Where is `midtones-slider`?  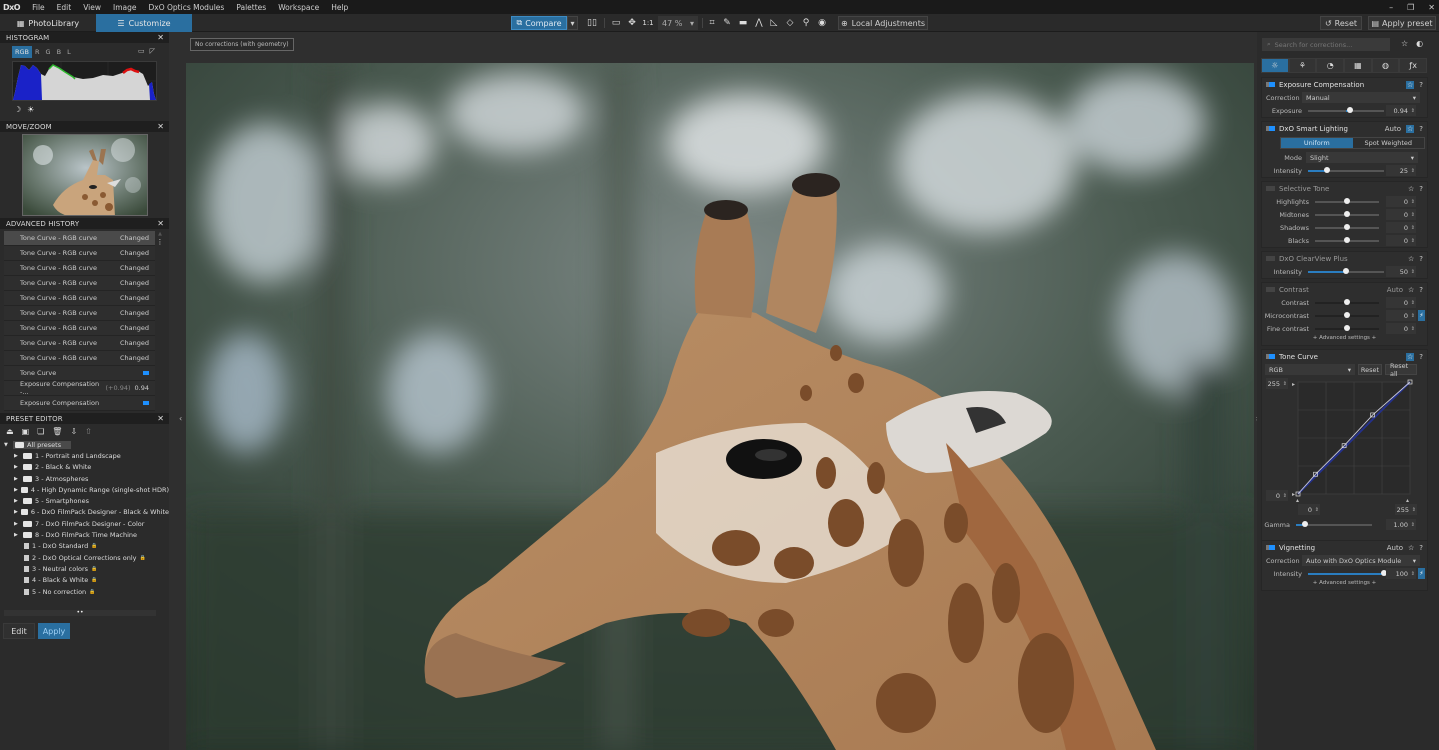
midtones-slider is located at coordinates (1347, 213).